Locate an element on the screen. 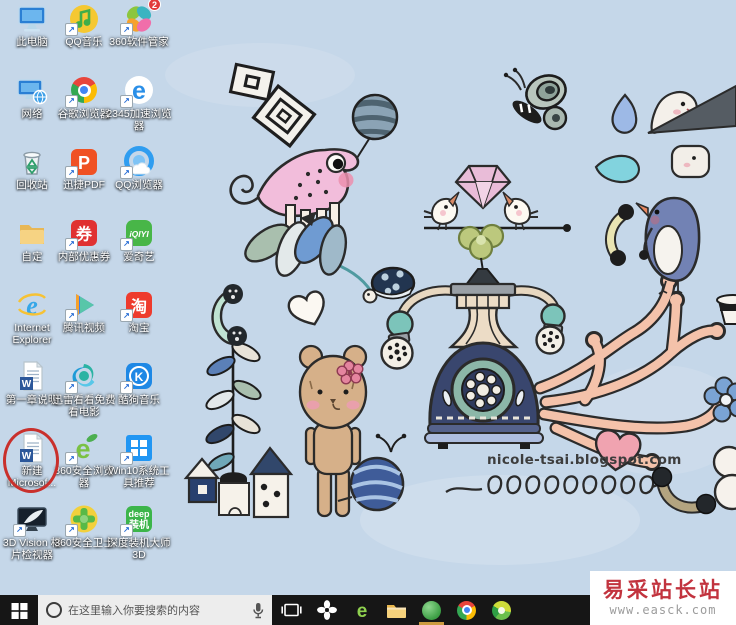 The height and width of the screenshot is (625, 736). watermark: 易采站长站 www.easck.com is located at coordinates (663, 598).